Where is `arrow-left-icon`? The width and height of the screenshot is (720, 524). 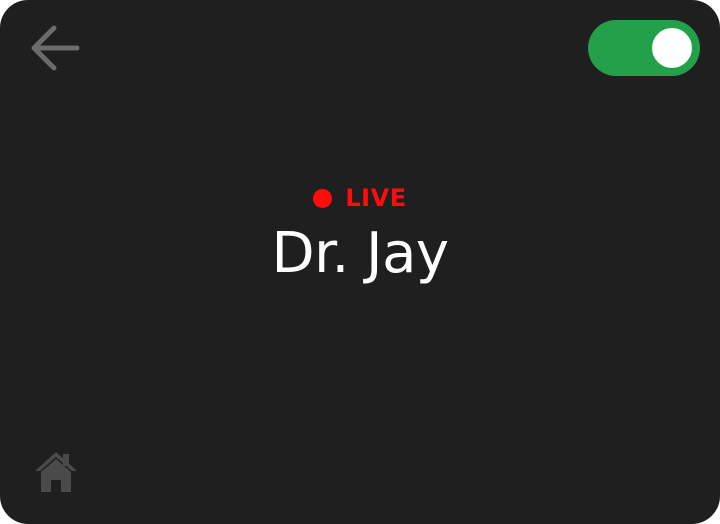
arrow-left-icon is located at coordinates (55, 48).